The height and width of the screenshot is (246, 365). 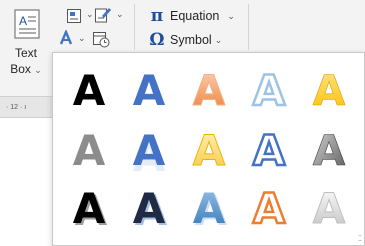 I want to click on wordart-letter-blue-reflection: AA, so click(x=149, y=153).